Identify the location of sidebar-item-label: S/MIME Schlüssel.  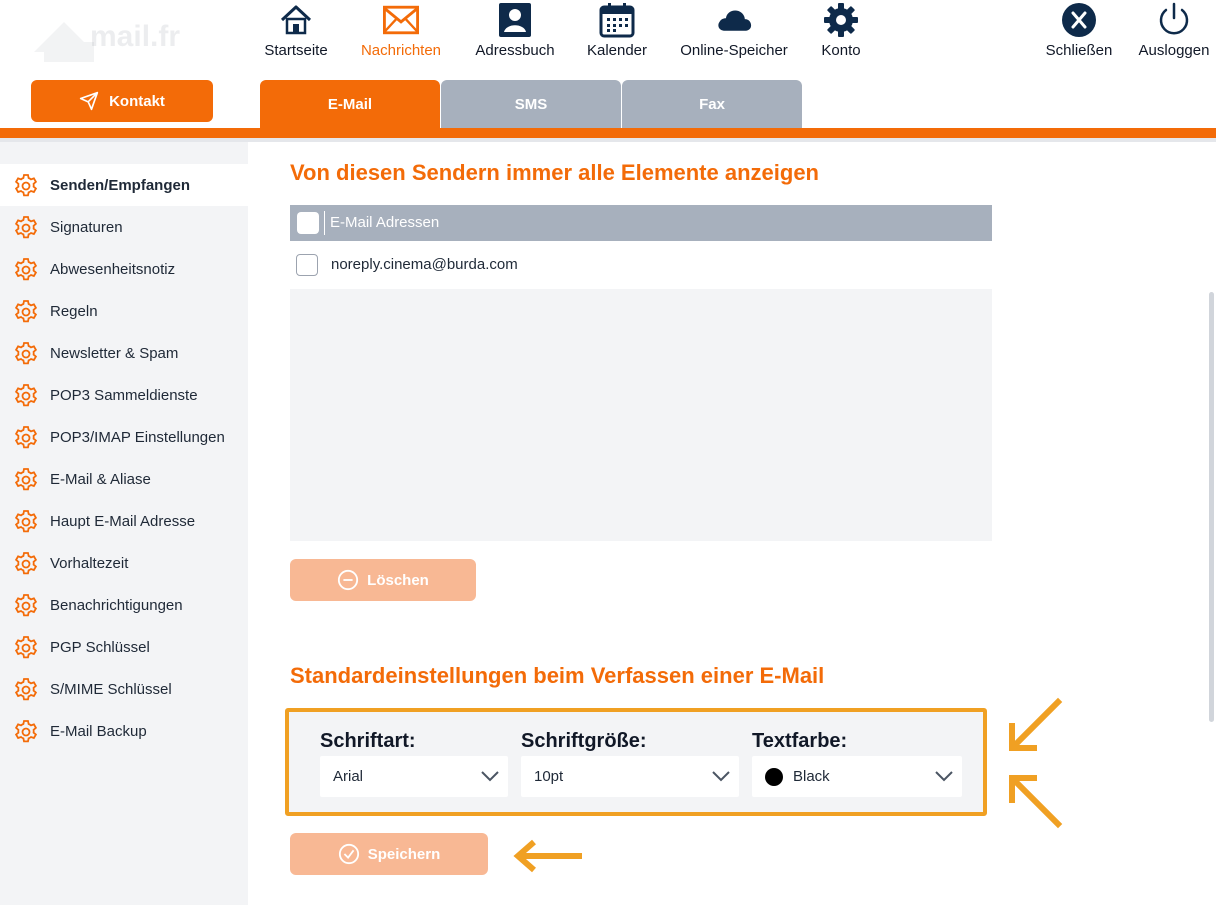
(111, 689).